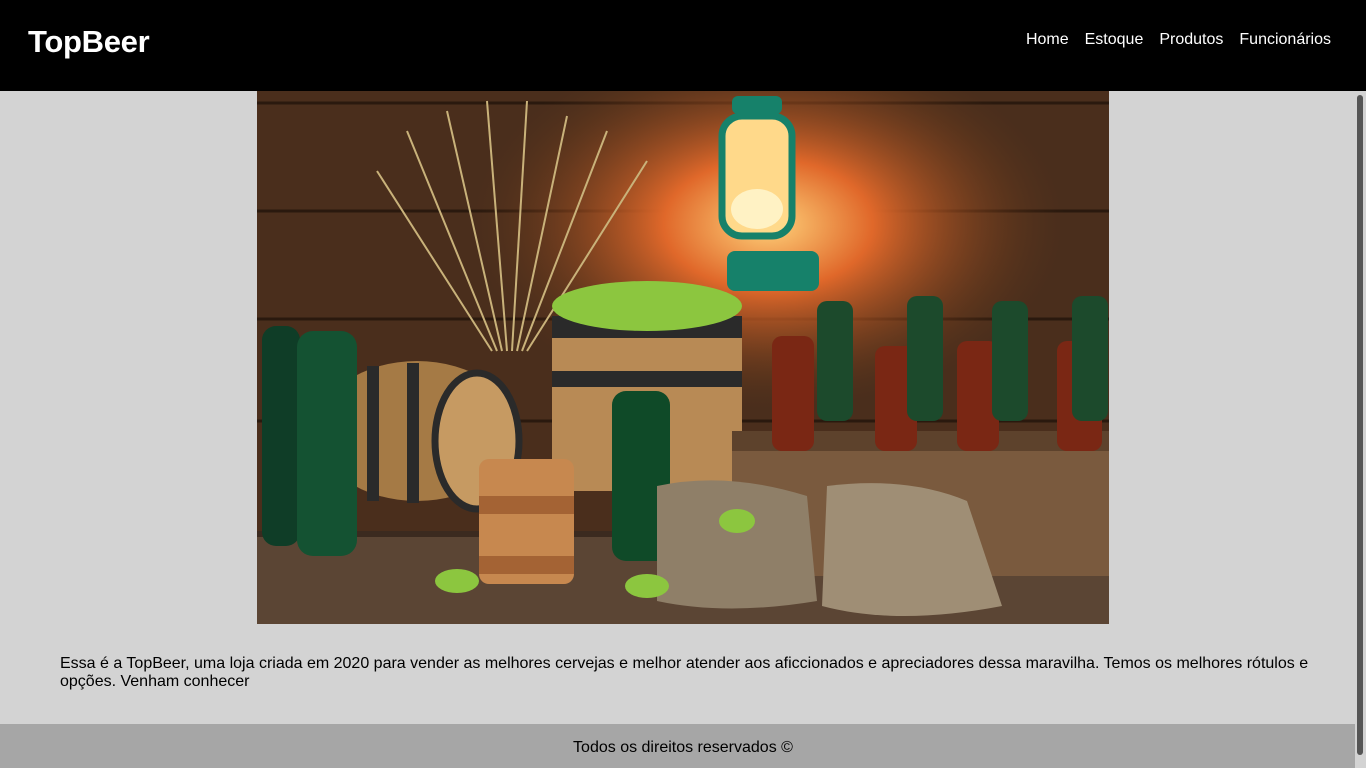  What do you see at coordinates (1360, 425) in the screenshot?
I see `scrollbar-thumb` at bounding box center [1360, 425].